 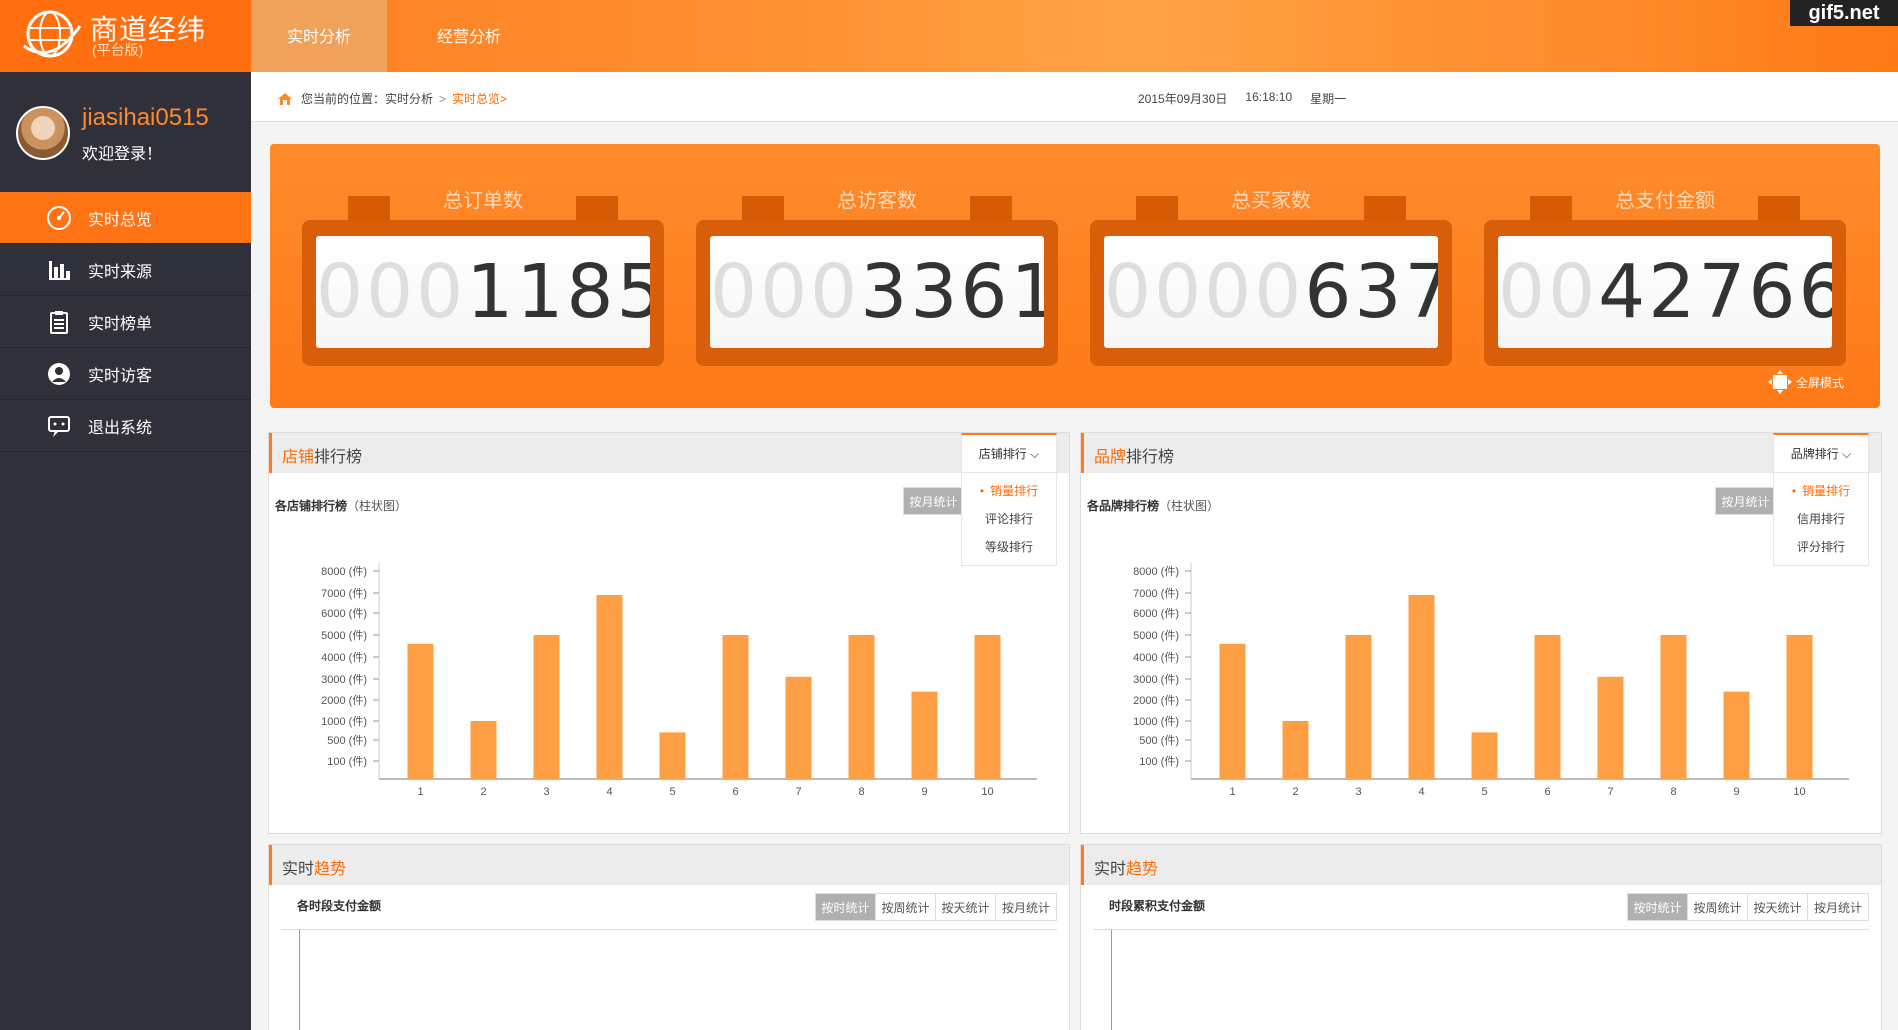 I want to click on sidebar-item-label: 实时总览, so click(x=120, y=220).